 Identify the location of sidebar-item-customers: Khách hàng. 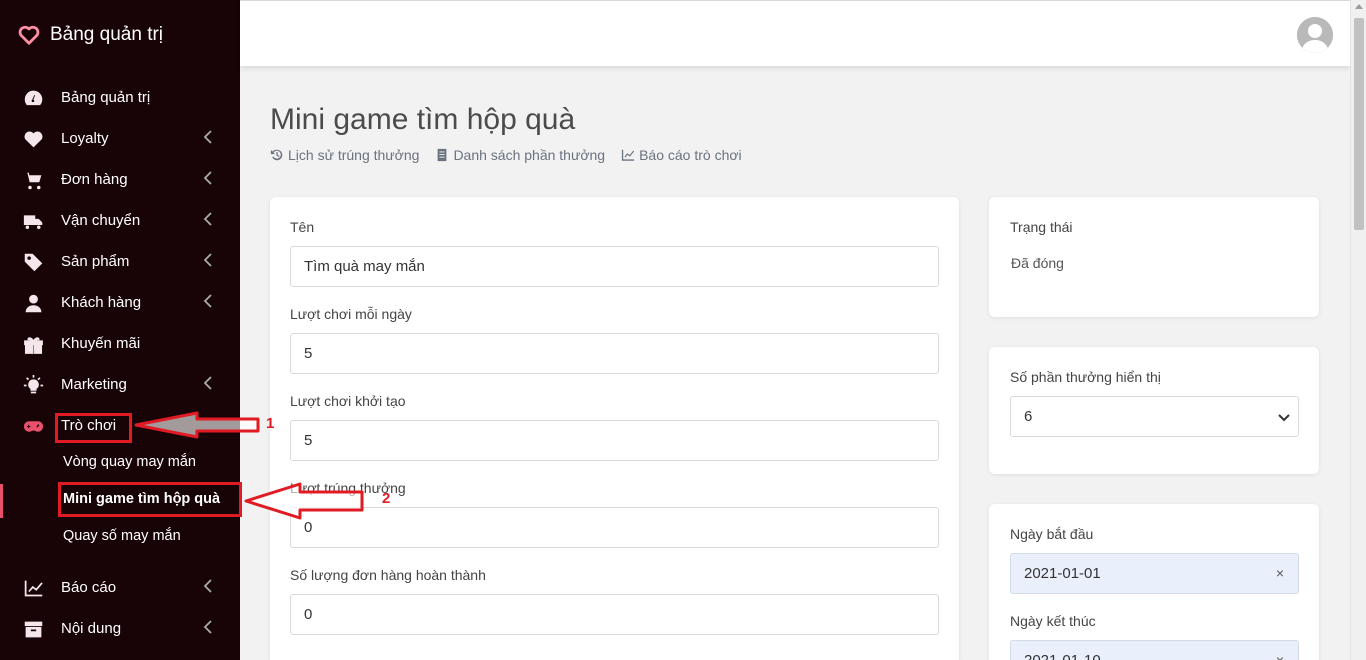
(120, 302).